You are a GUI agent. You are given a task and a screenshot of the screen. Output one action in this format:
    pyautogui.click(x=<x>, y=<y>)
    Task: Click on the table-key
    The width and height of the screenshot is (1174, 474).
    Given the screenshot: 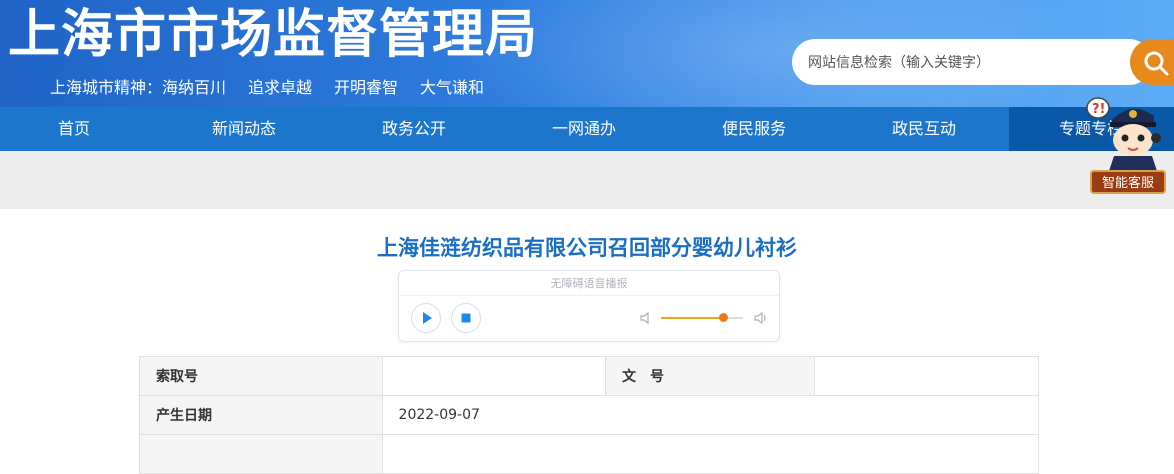 What is the action you would take?
    pyautogui.click(x=261, y=454)
    